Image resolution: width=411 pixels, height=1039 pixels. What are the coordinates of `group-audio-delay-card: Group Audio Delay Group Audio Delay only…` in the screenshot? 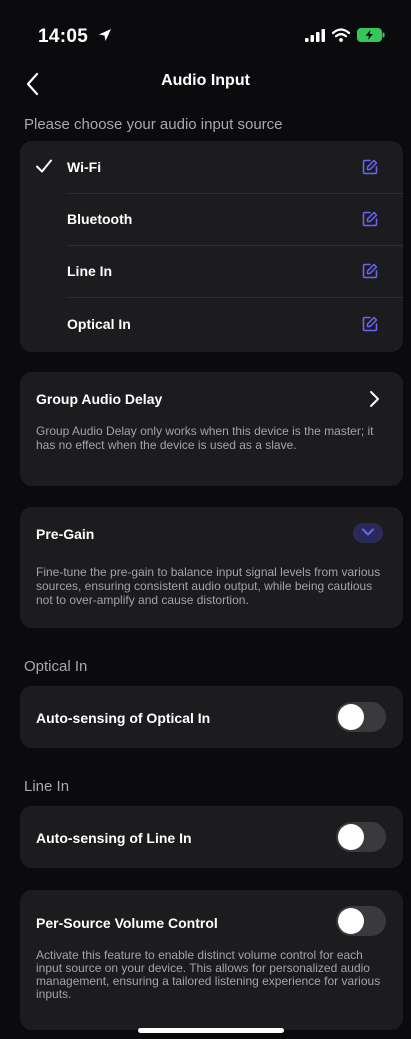 It's located at (211, 429).